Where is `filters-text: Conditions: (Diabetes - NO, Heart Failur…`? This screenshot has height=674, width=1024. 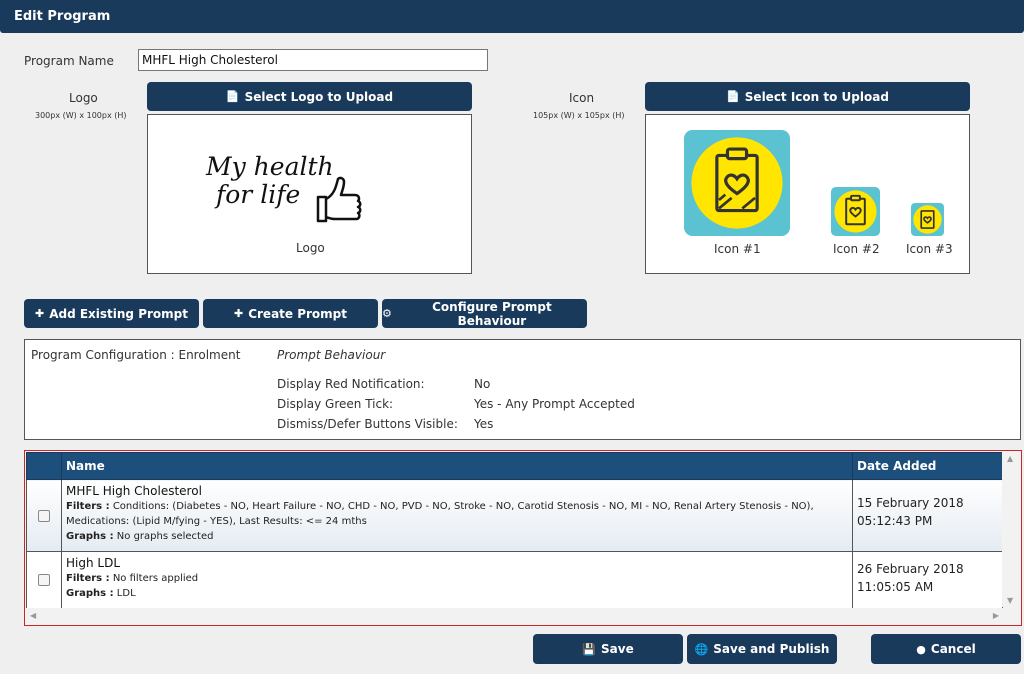
filters-text: Conditions: (Diabetes - NO, Heart Failur… is located at coordinates (463, 506).